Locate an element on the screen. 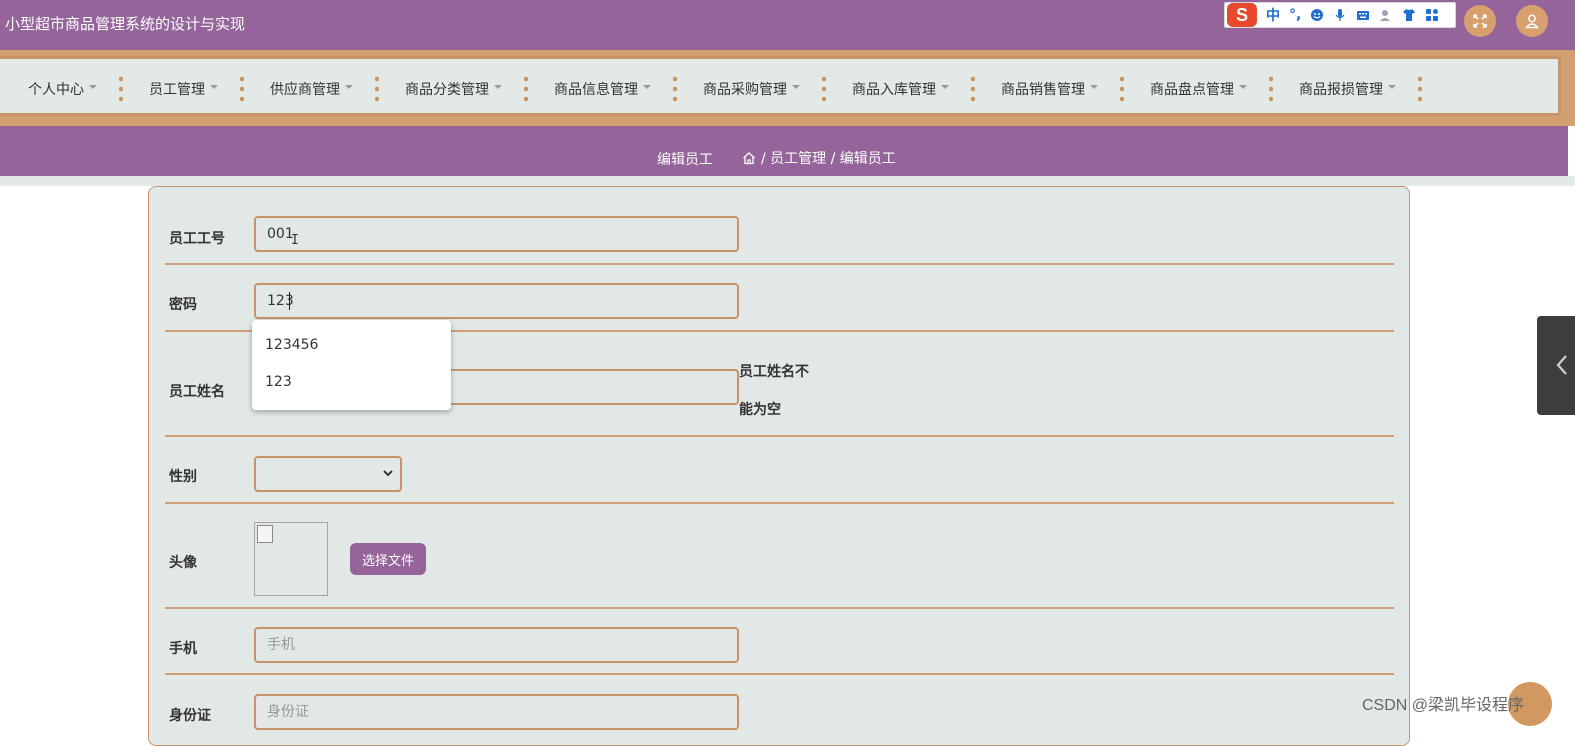  nav-item-label: 个人中心 is located at coordinates (56, 90).